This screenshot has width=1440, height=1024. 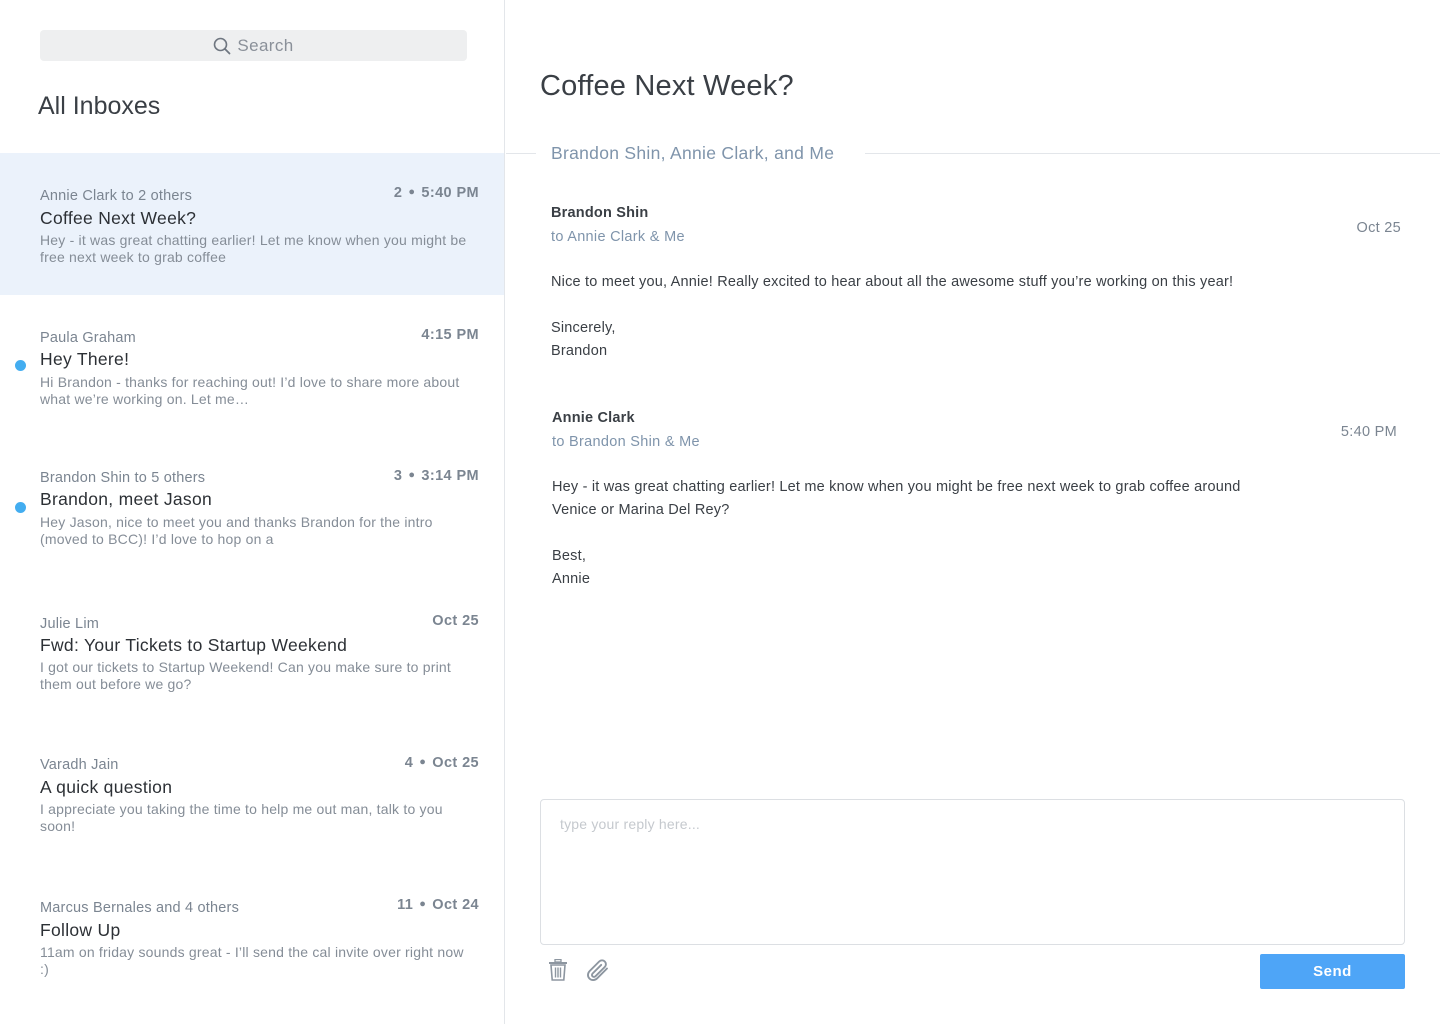 I want to click on message-sender: Varadh Jain, so click(x=79, y=765).